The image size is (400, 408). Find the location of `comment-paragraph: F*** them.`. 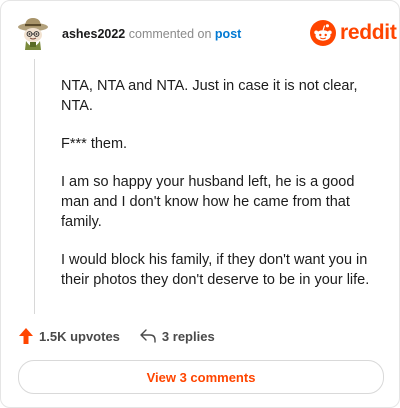

comment-paragraph: F*** them. is located at coordinates (94, 144).